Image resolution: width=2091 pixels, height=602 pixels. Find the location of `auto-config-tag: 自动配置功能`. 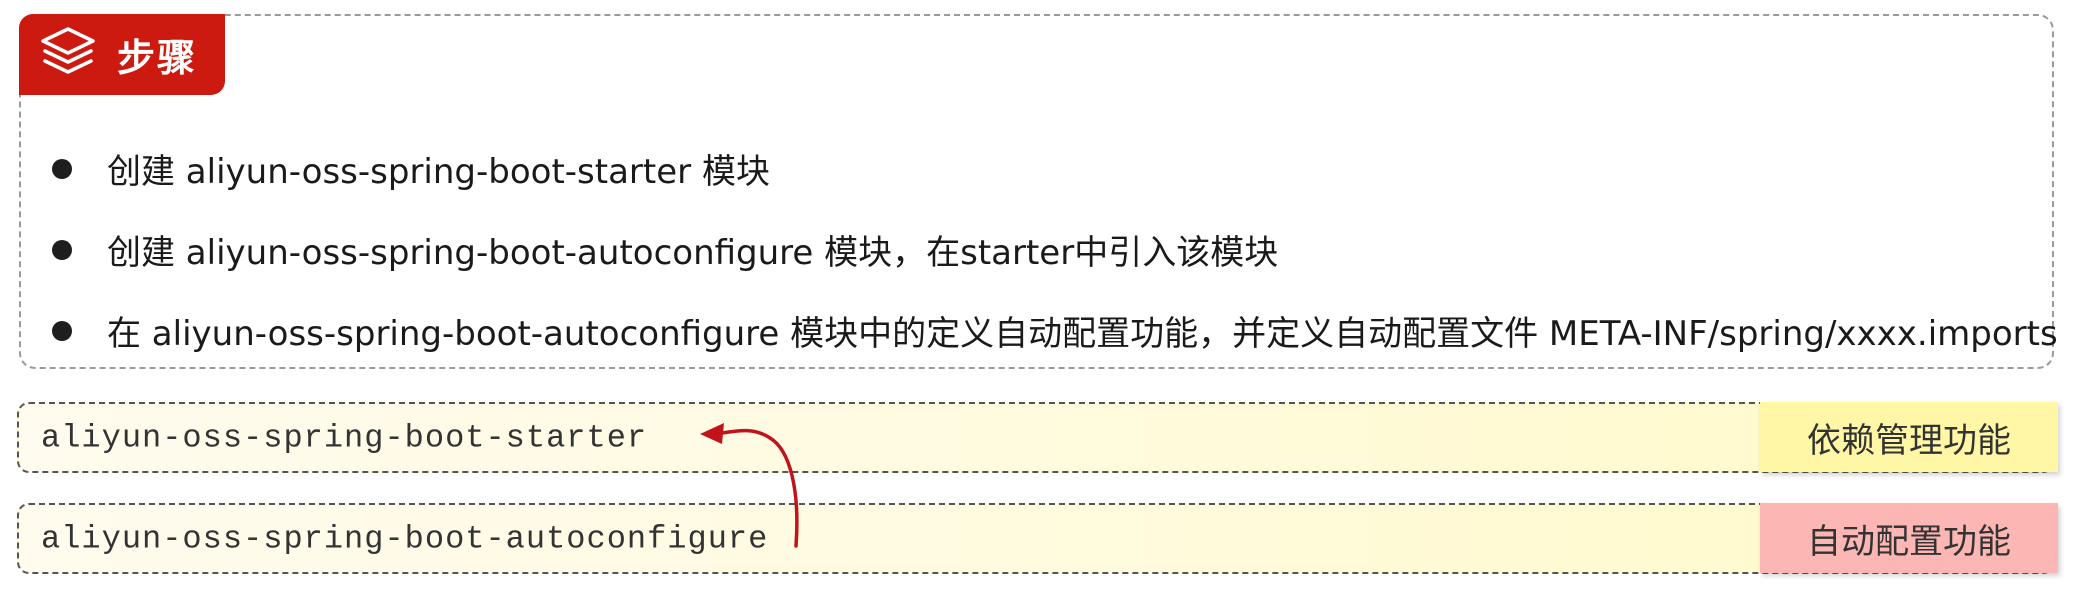

auto-config-tag: 自动配置功能 is located at coordinates (1909, 538).